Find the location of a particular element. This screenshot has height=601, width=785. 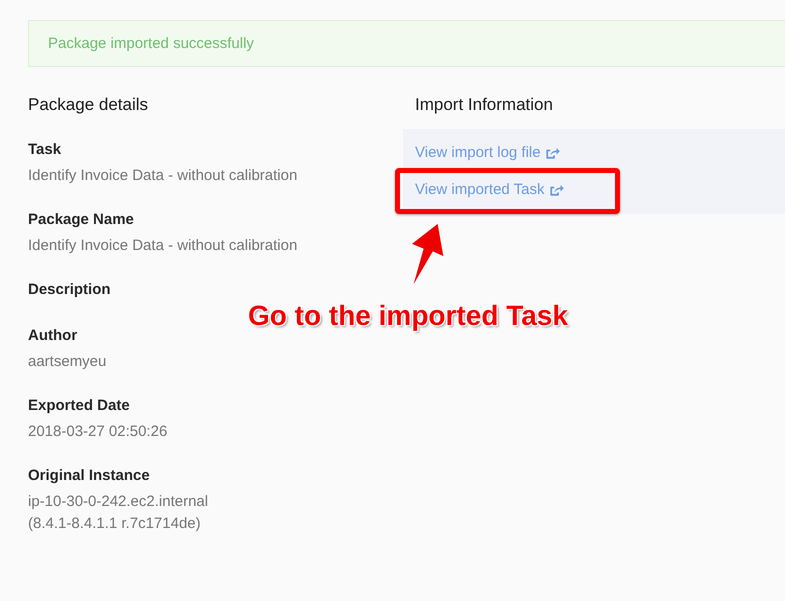

field-label: Exported Date is located at coordinates (79, 406).